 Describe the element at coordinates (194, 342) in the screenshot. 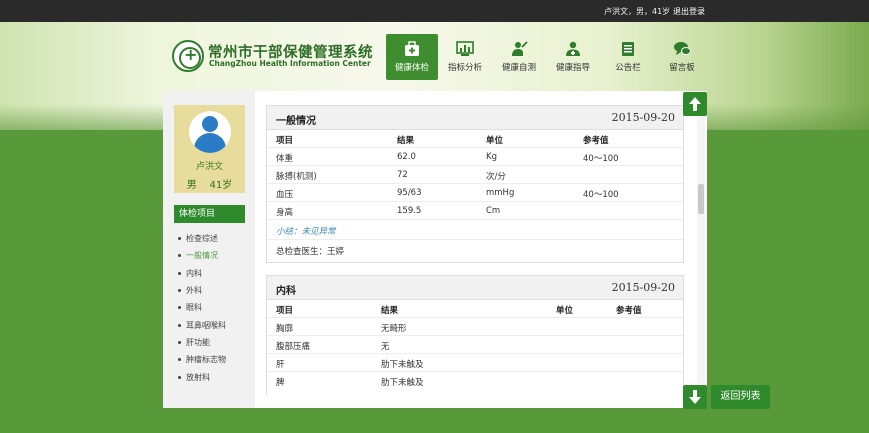

I see `sidebar-item-liver-function: 肝功能` at that location.